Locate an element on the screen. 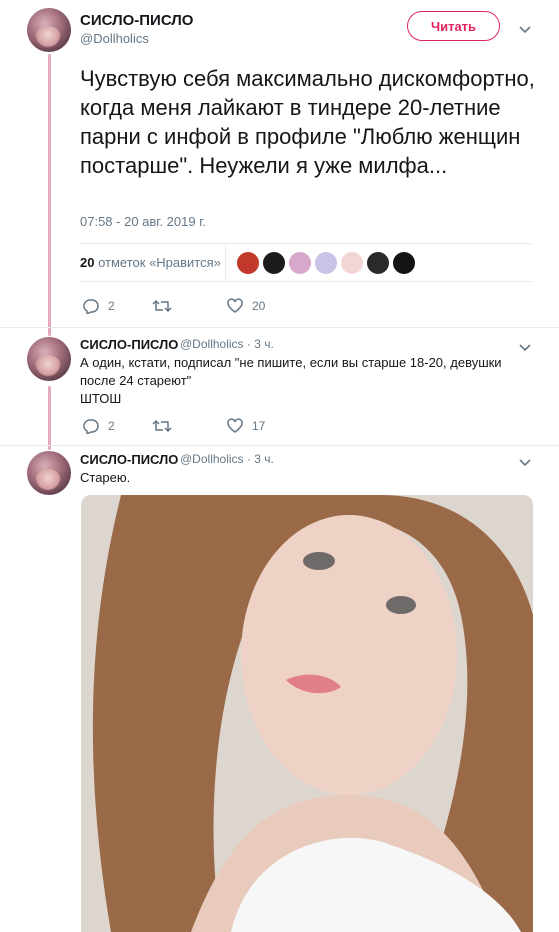 The height and width of the screenshot is (932, 559). tweet-timestamp: 07:58 - 20 авг. 2019 г. is located at coordinates (143, 221).